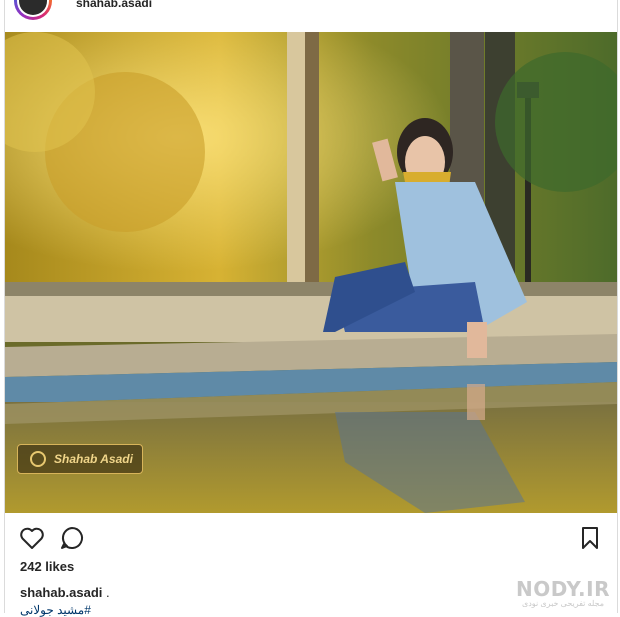  I want to click on site-watermark: NODY.IR مجله تفریحی خبری نودی, so click(563, 592).